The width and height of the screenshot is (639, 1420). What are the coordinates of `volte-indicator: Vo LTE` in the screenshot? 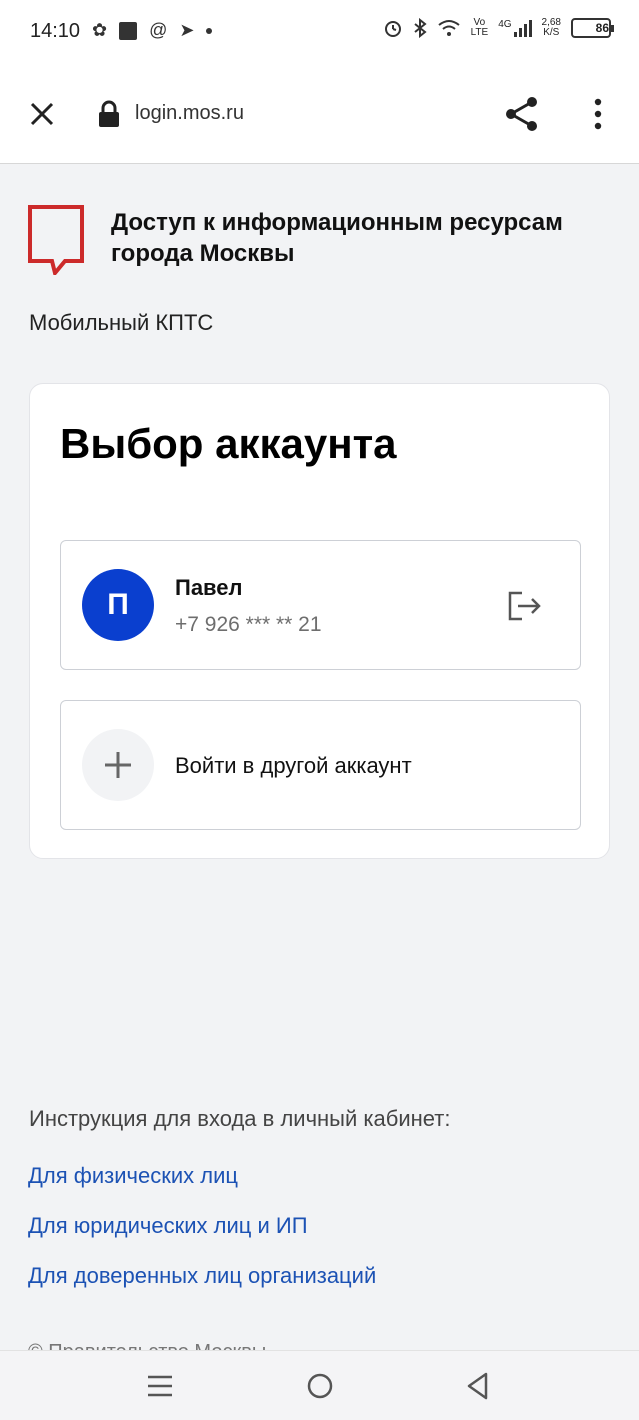 It's located at (479, 27).